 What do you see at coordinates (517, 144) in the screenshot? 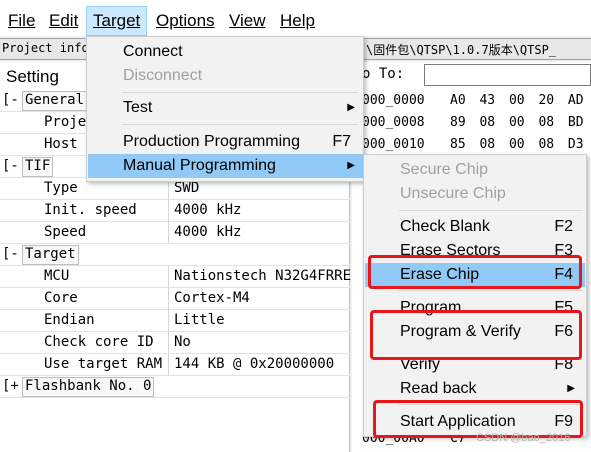
I see `hex-row-bytes: 85 08 00 08 D3` at bounding box center [517, 144].